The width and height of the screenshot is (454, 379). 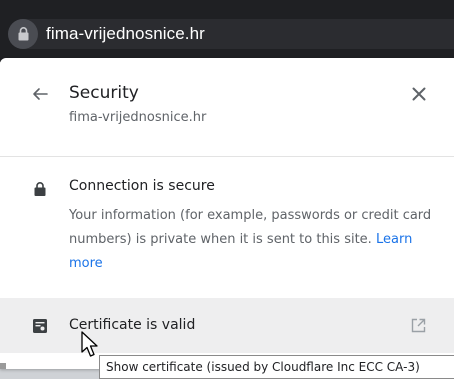 What do you see at coordinates (142, 186) in the screenshot?
I see `connection-status-title: Connection is secure` at bounding box center [142, 186].